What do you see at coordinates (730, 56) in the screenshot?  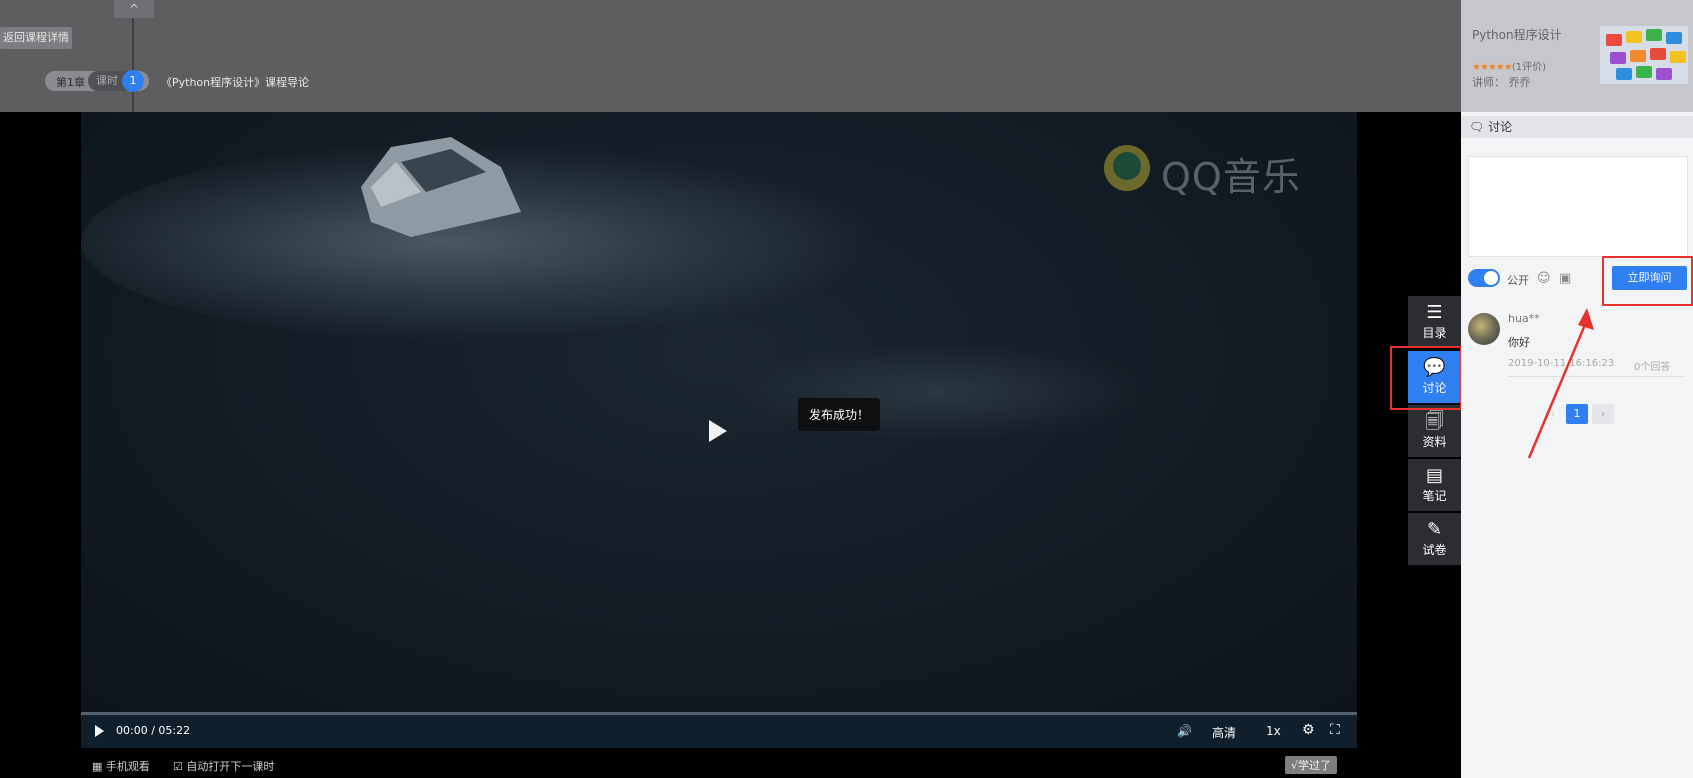 I see `lesson-header` at bounding box center [730, 56].